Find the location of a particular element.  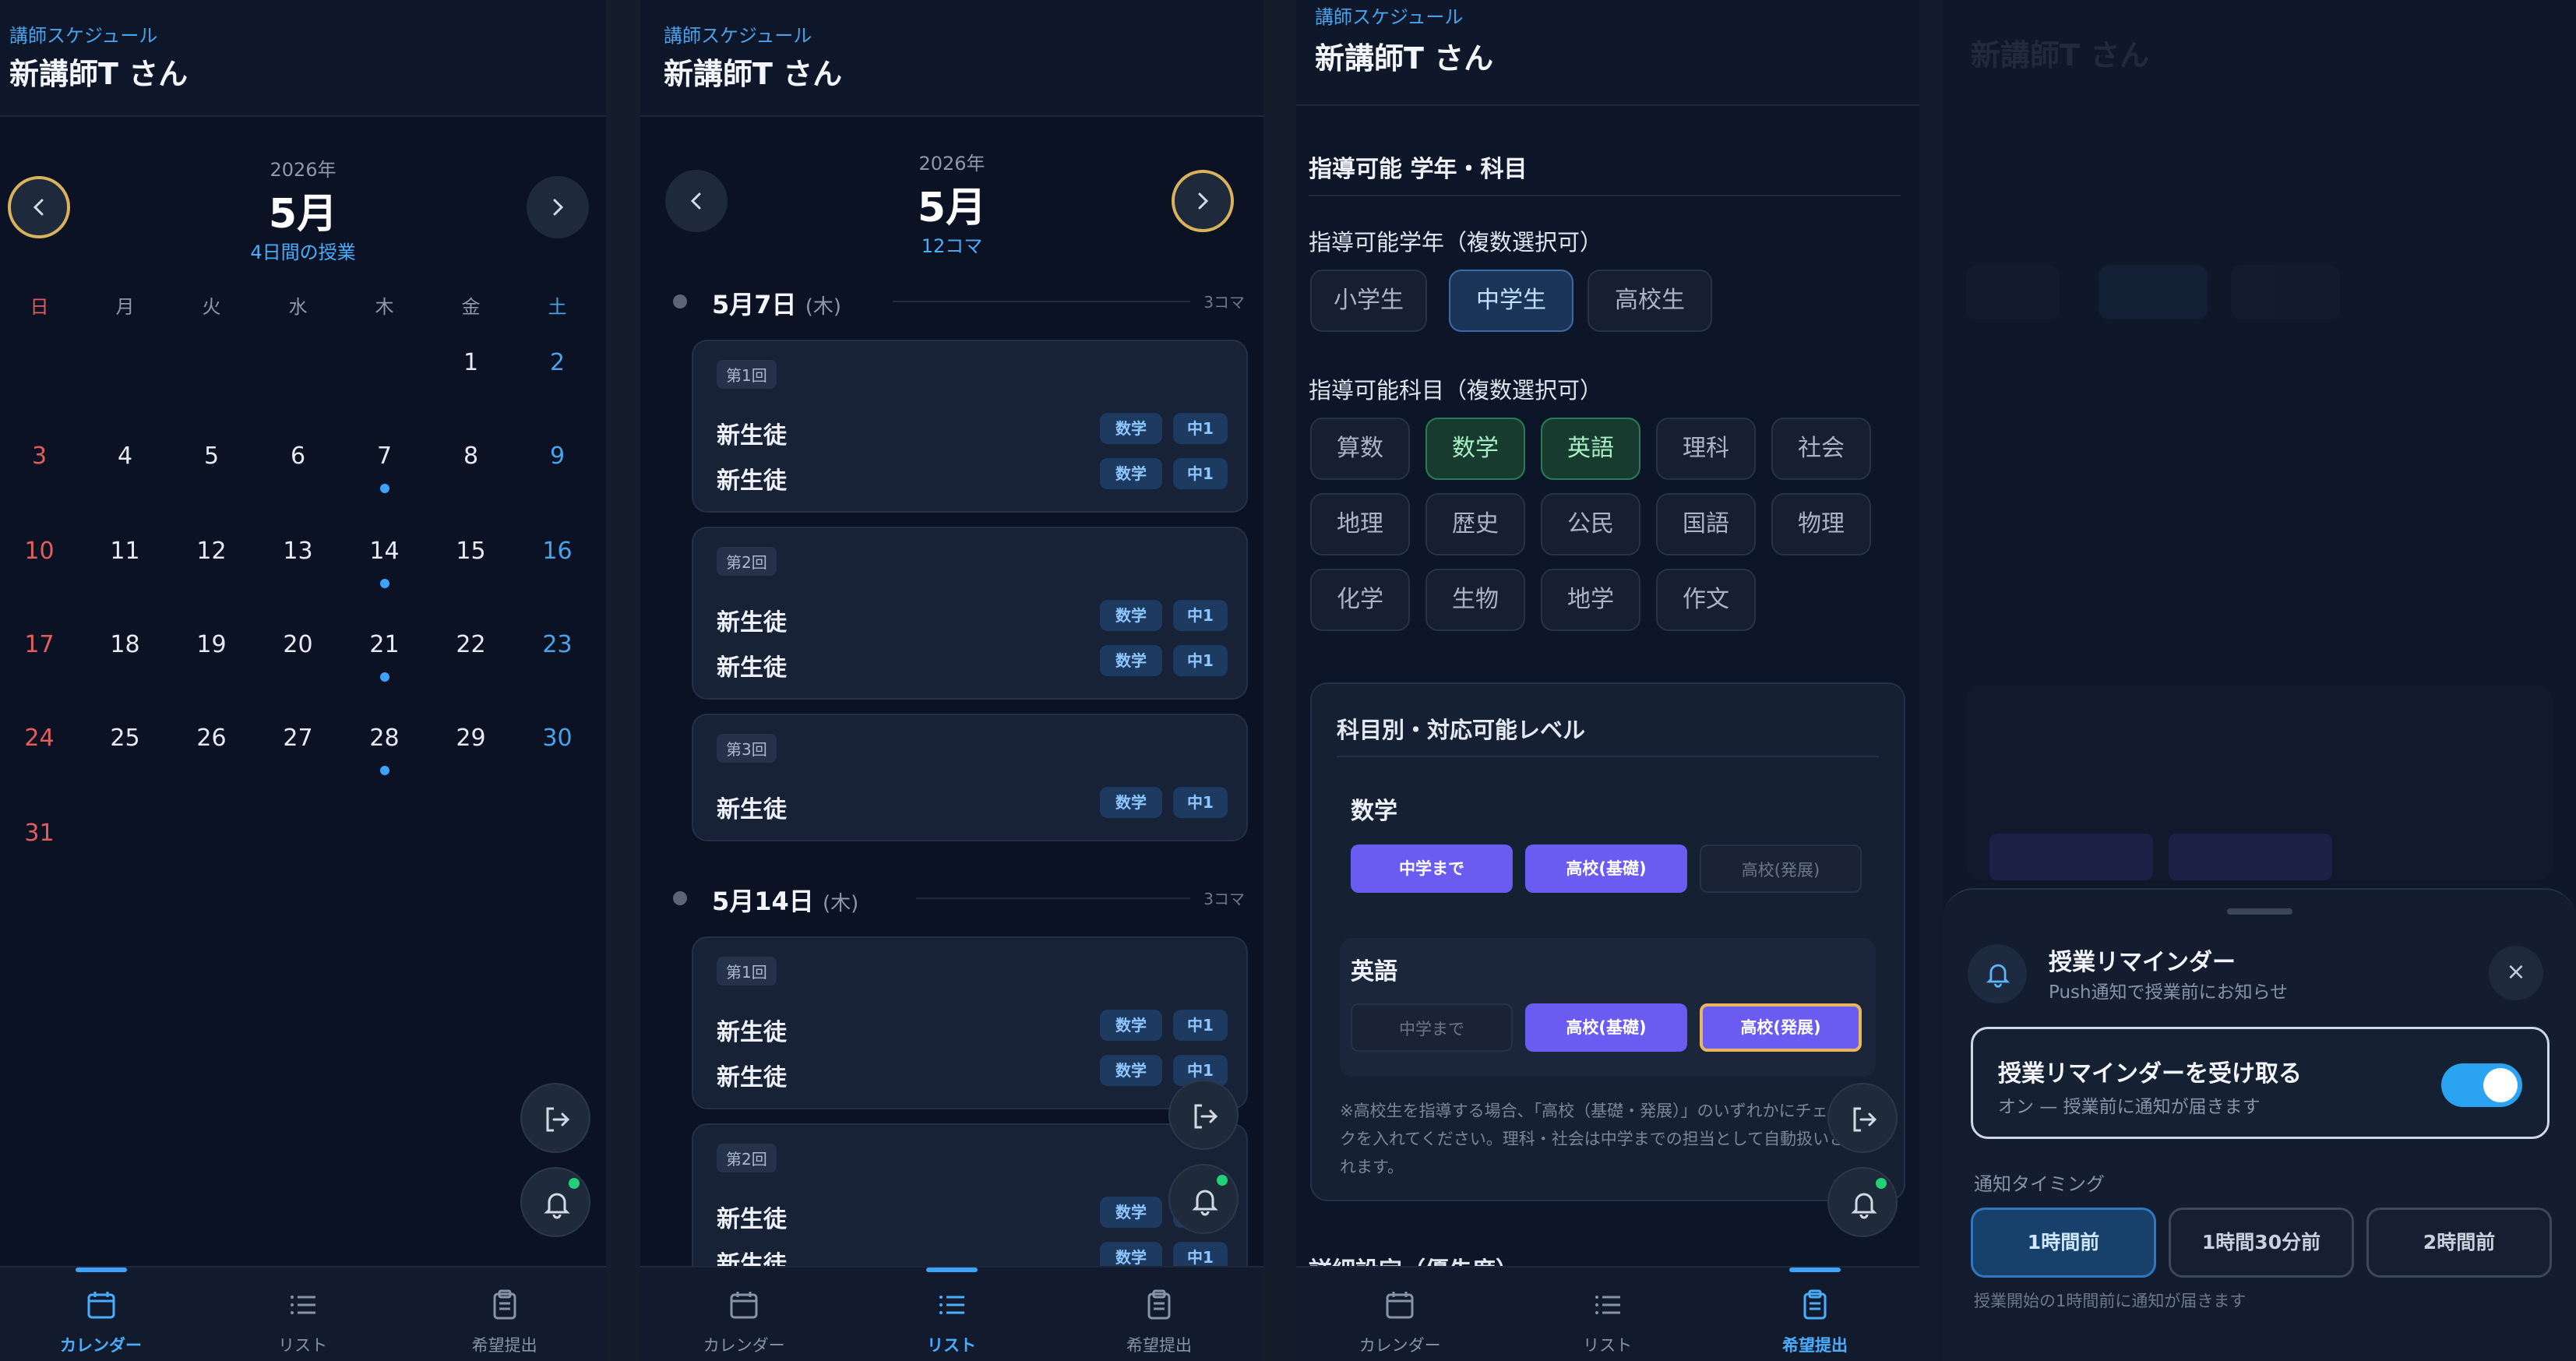

subject-chip: 数学 is located at coordinates (1475, 449).